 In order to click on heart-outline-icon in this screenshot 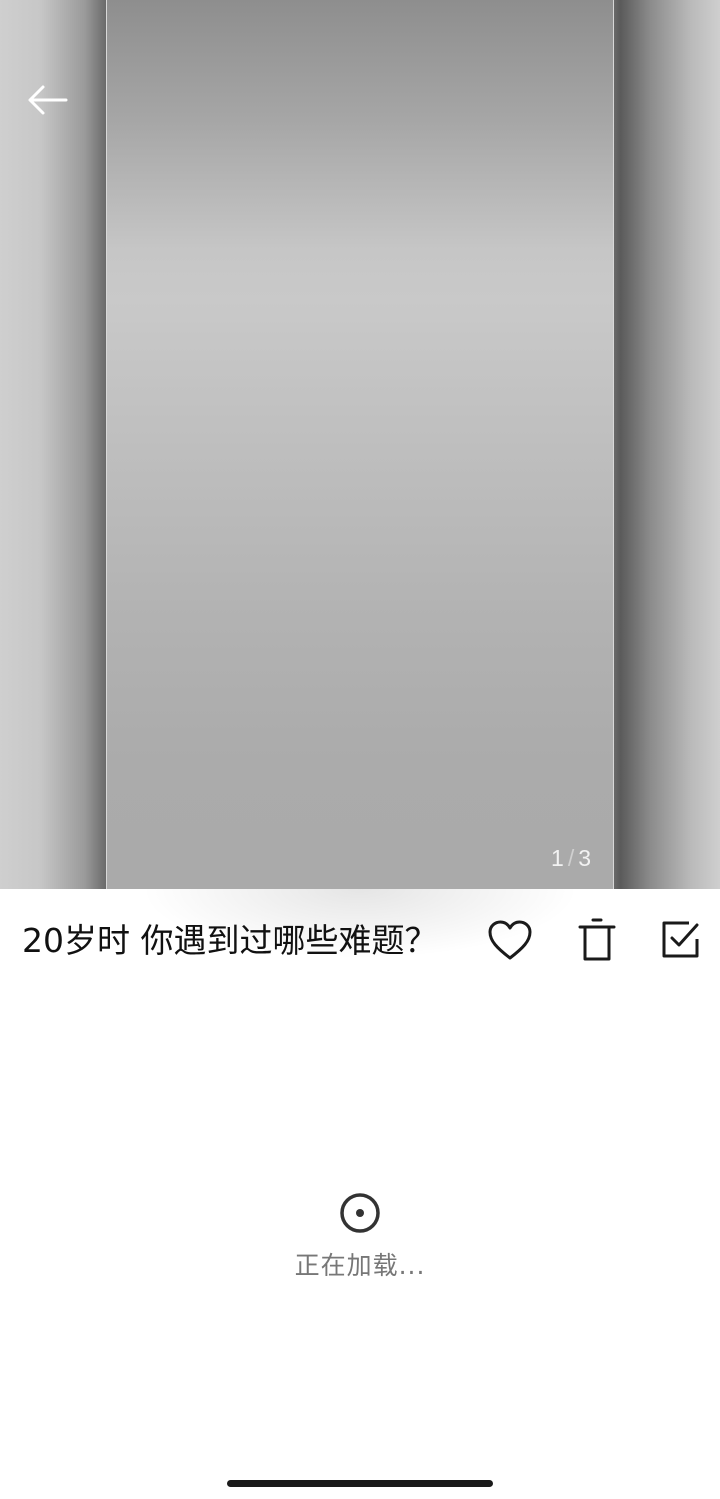, I will do `click(510, 940)`.